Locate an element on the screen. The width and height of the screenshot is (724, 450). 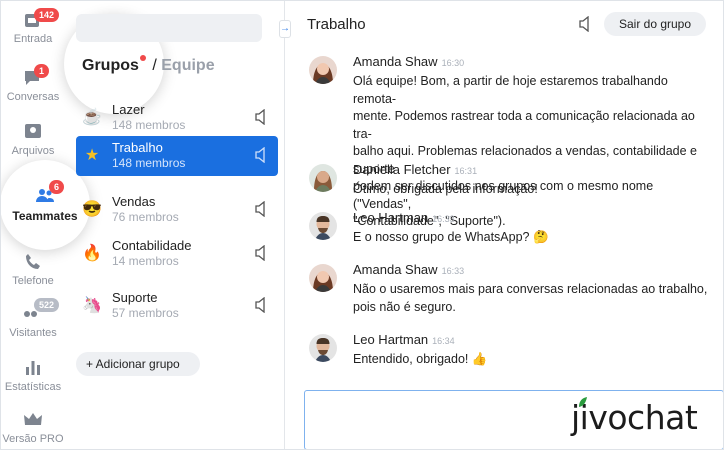
chat-title: Trabalho is located at coordinates (336, 24).